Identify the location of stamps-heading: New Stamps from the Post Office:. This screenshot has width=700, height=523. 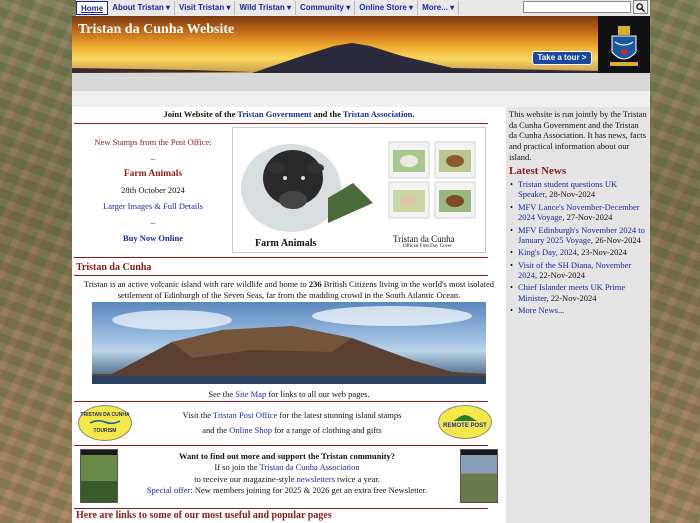
(153, 142).